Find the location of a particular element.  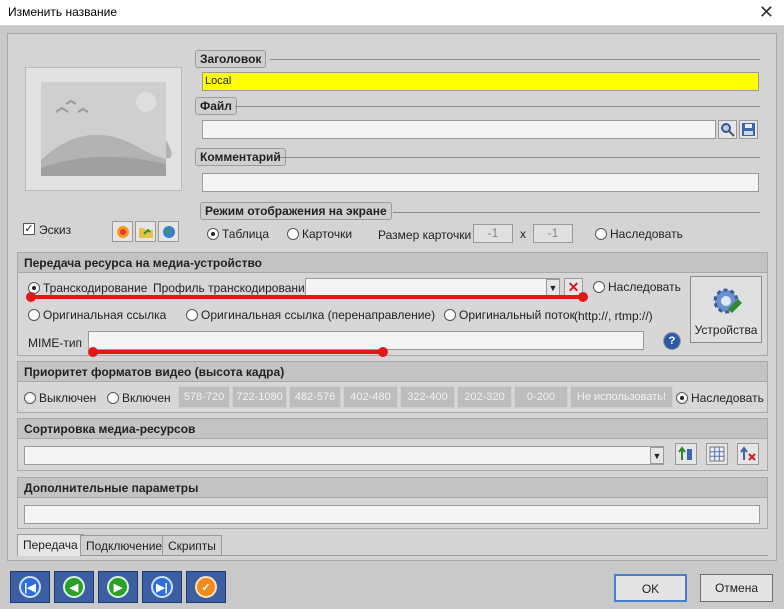

original-stream-radio: Оригинальный поток is located at coordinates (509, 315).